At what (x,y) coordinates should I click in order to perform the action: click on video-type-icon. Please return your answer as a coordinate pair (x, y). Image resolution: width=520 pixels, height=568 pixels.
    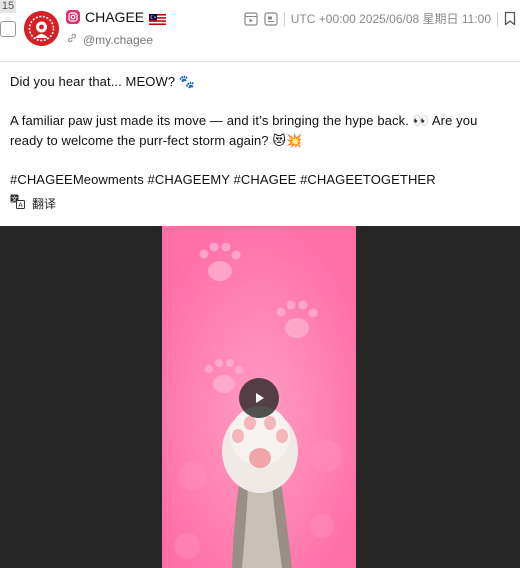
    Looking at the image, I should click on (251, 18).